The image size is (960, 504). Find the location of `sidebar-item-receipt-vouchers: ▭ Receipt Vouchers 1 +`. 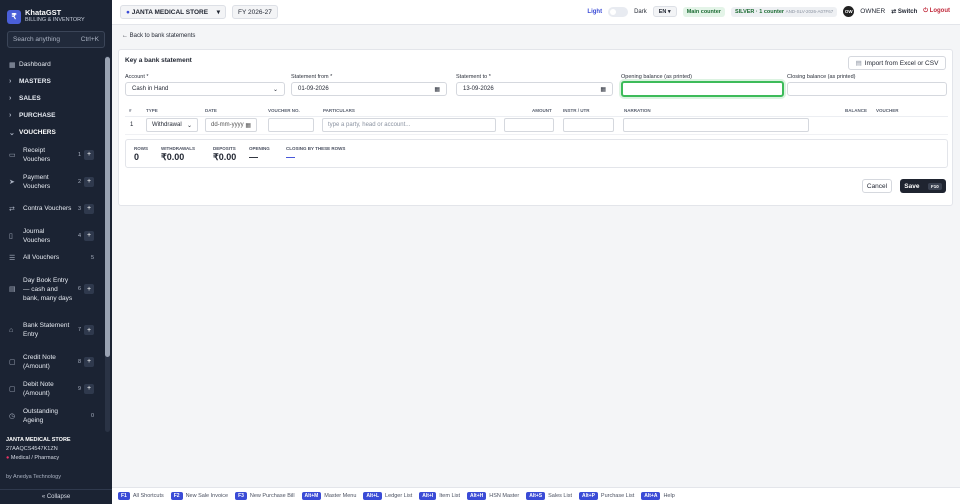

sidebar-item-receipt-vouchers: ▭ Receipt Vouchers 1 + is located at coordinates (52, 154).